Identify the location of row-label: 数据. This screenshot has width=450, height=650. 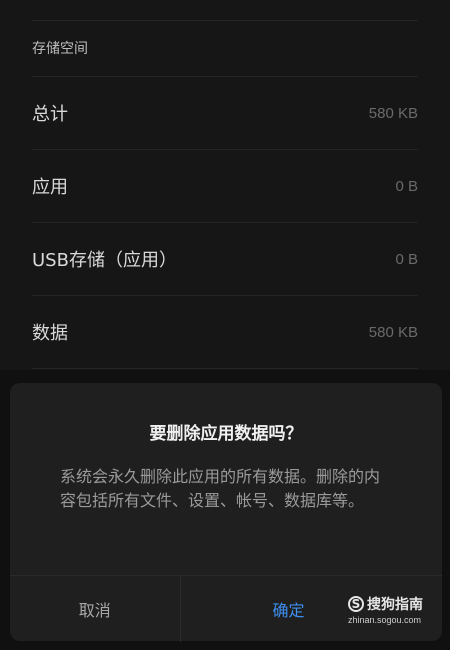
(50, 333).